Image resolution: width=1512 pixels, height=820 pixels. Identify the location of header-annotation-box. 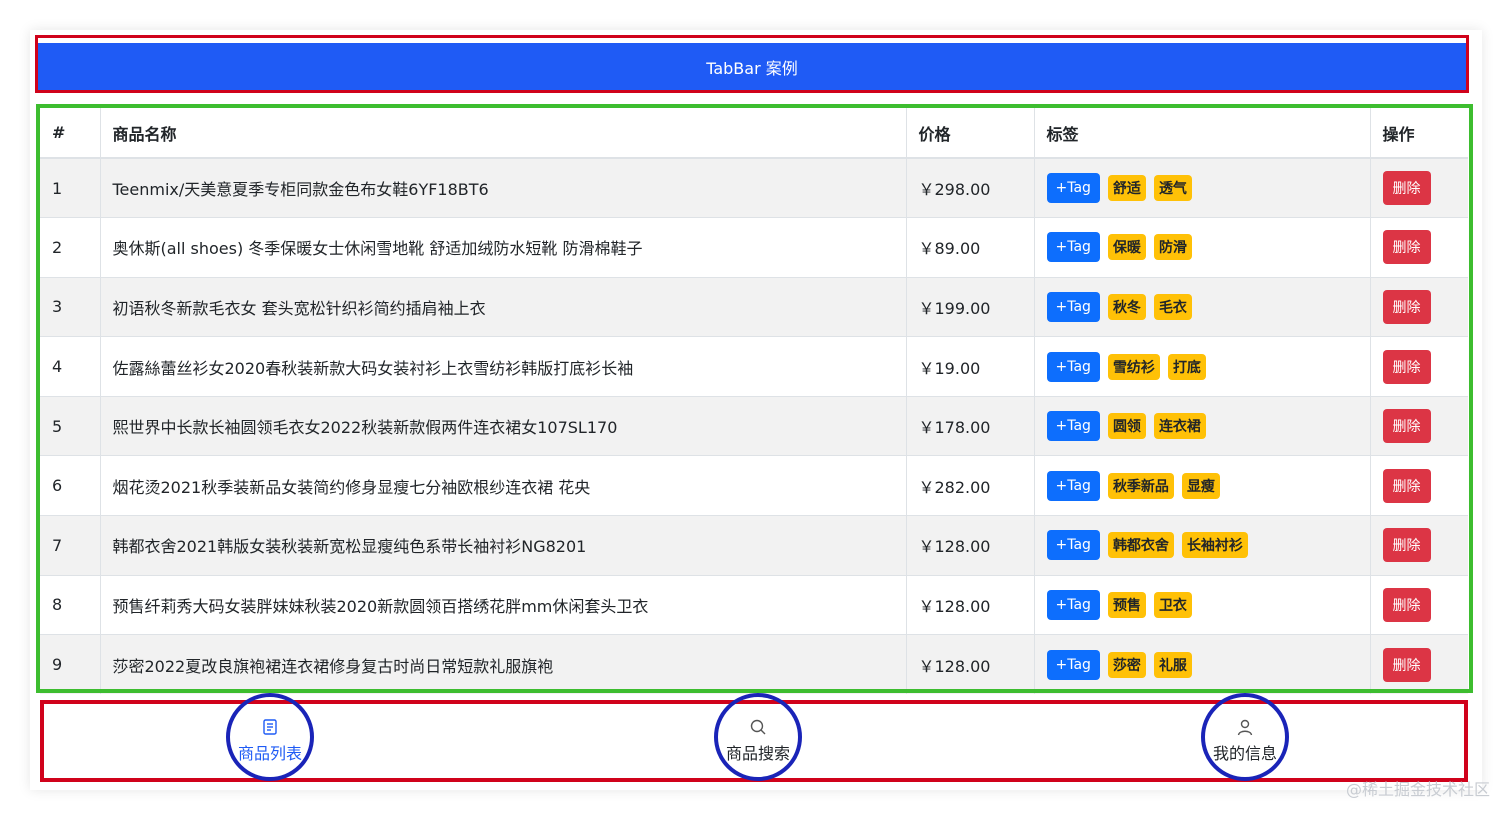
(752, 64).